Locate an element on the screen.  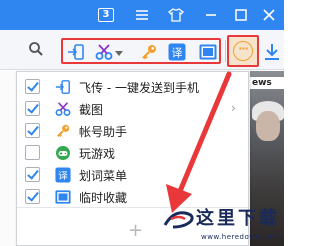
watermark: 这里下载 www.heredown.com is located at coordinates (223, 224).